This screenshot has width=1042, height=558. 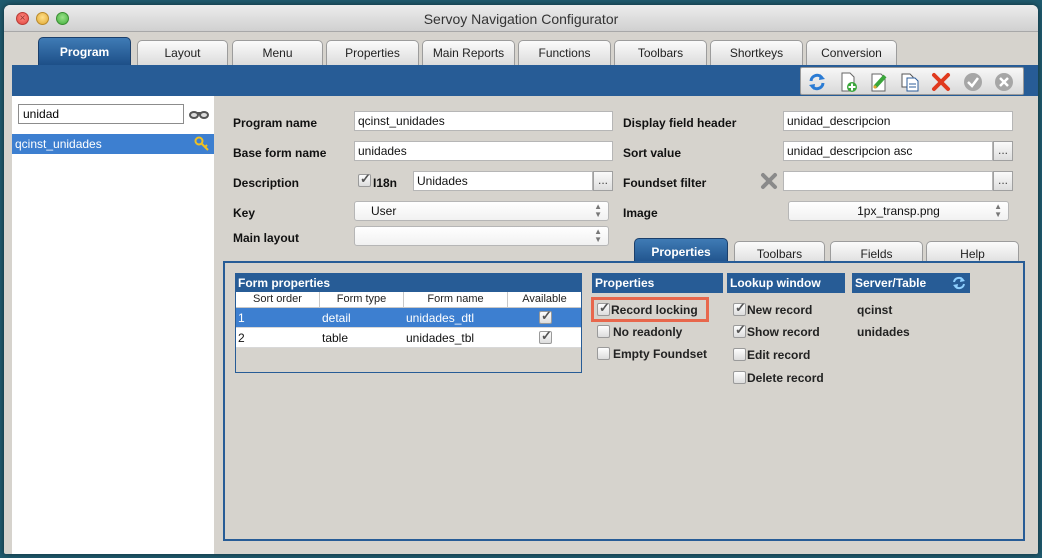 I want to click on table-row: 1 detail unidades_dtl ✓, so click(x=408, y=318).